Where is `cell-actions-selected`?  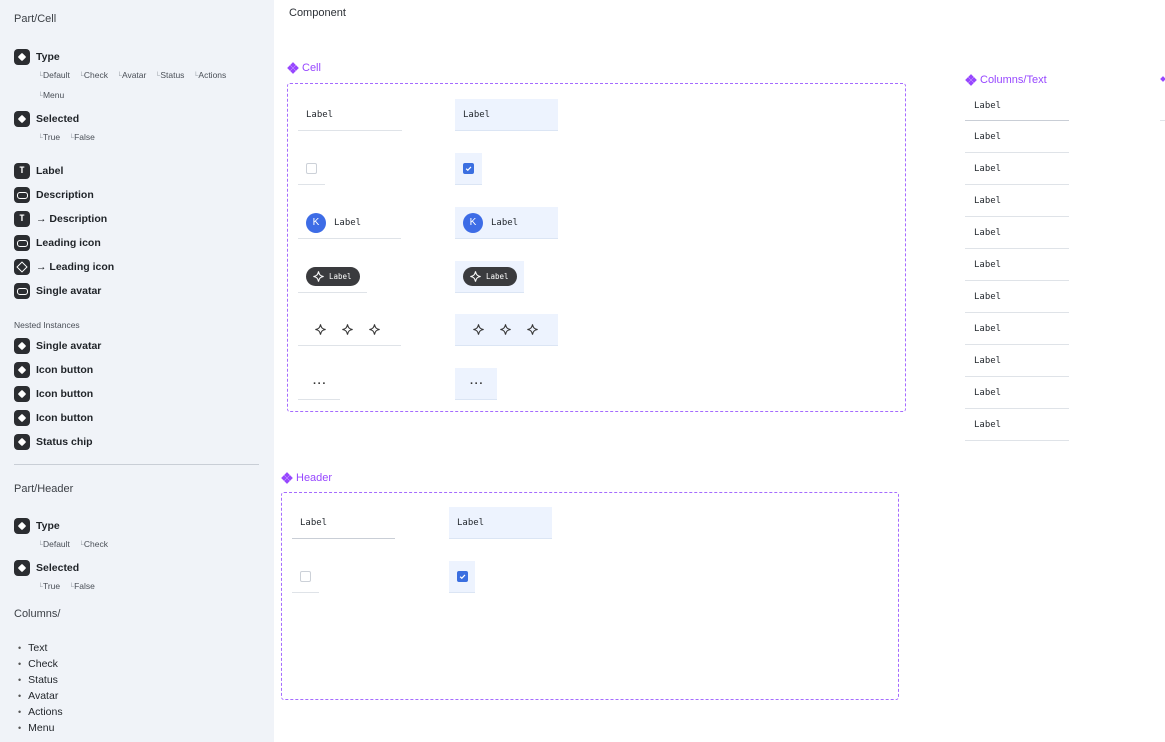 cell-actions-selected is located at coordinates (506, 330).